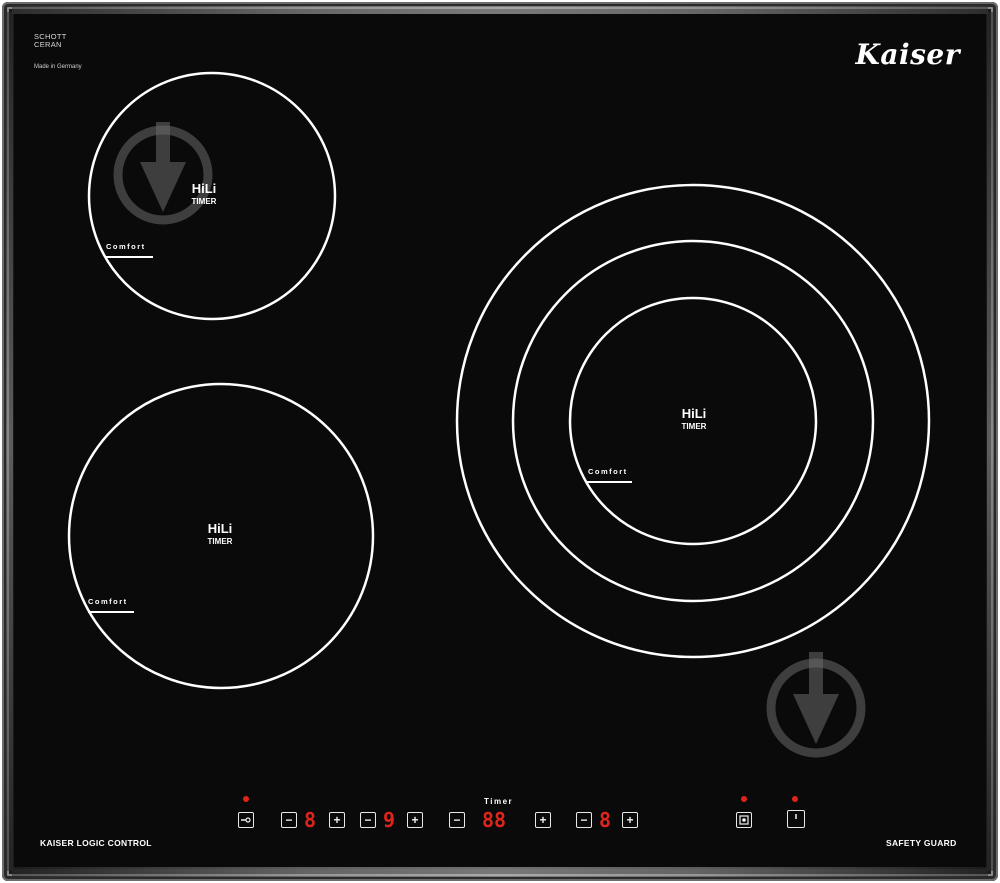 The height and width of the screenshot is (883, 1000). Describe the element at coordinates (584, 820) in the screenshot. I see `zone3-minus-button: −` at that location.